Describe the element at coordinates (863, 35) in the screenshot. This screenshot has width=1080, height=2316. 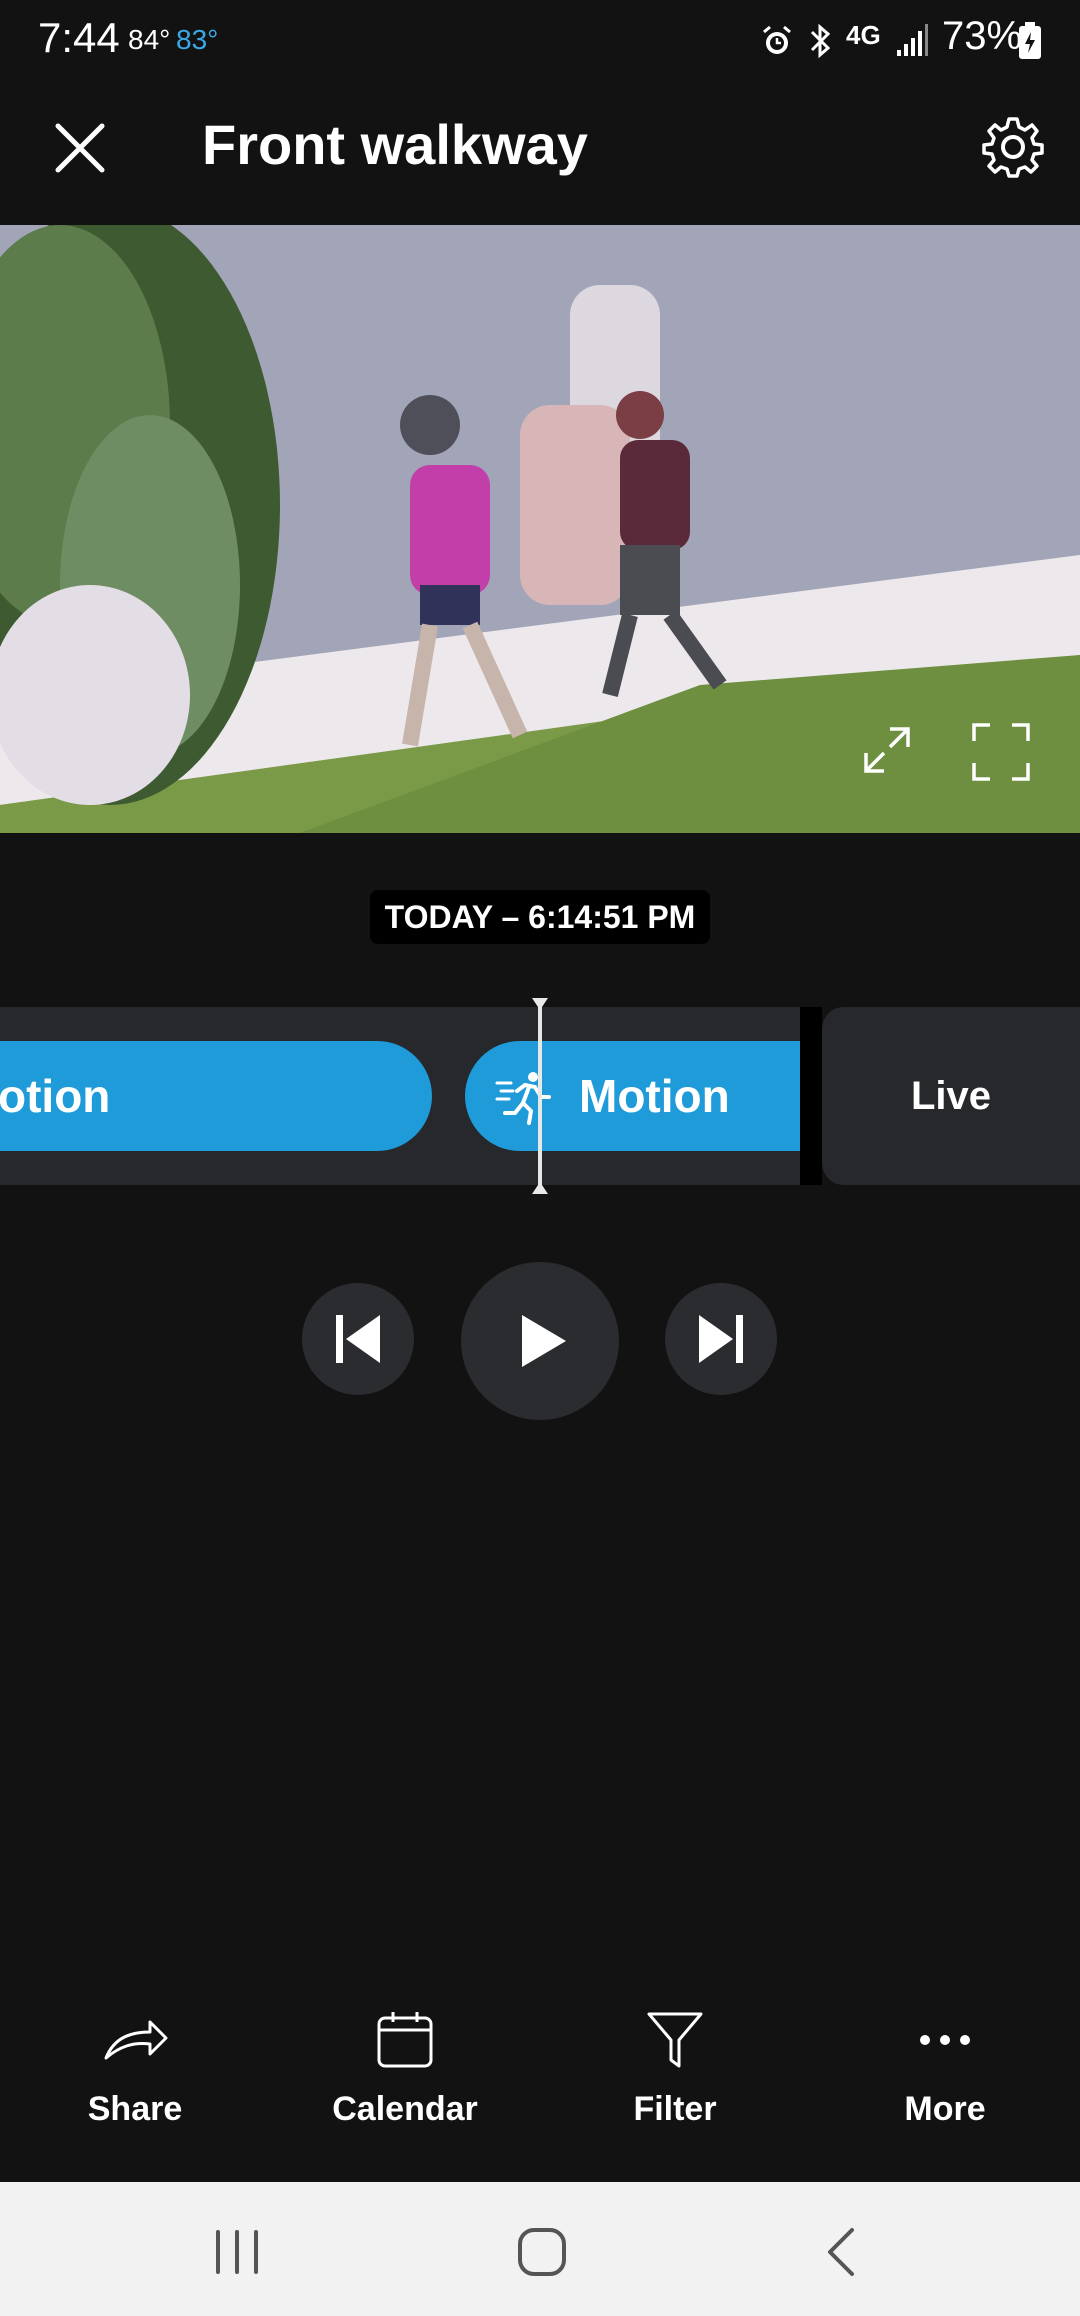
I see `4g-icon: 4G` at that location.